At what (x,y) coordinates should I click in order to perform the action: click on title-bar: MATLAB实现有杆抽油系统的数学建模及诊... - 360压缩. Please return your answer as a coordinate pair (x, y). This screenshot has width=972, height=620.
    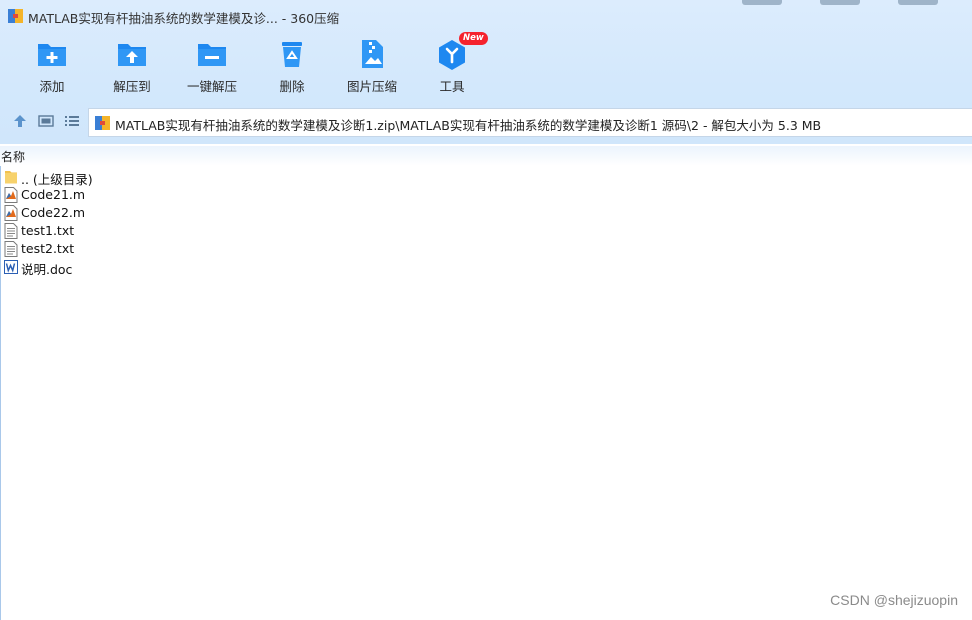
    Looking at the image, I should click on (486, 16).